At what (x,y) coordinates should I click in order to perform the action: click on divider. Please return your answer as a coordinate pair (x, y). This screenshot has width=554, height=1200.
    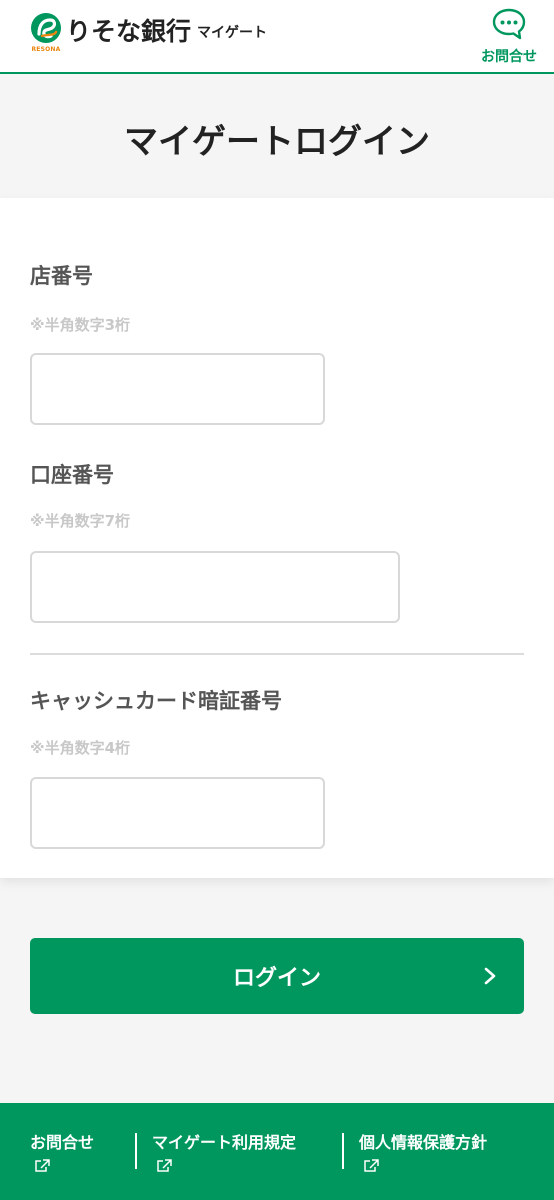
    Looking at the image, I should click on (277, 654).